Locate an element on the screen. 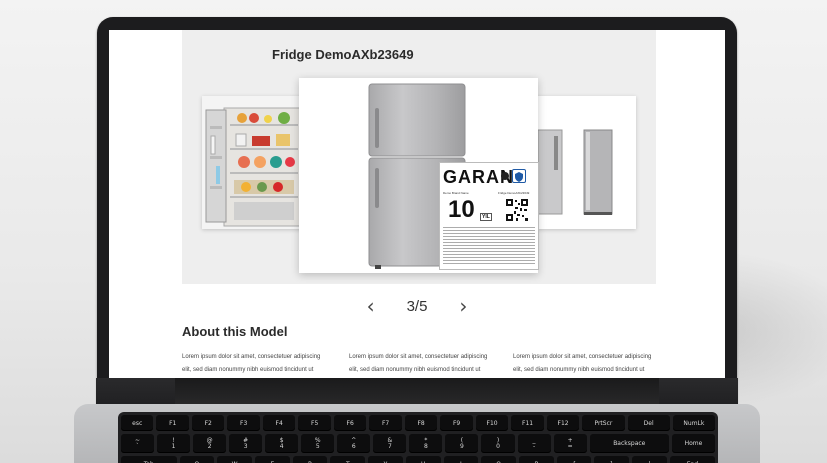 This screenshot has width=827, height=463. key-7: & 7 is located at coordinates (390, 443).